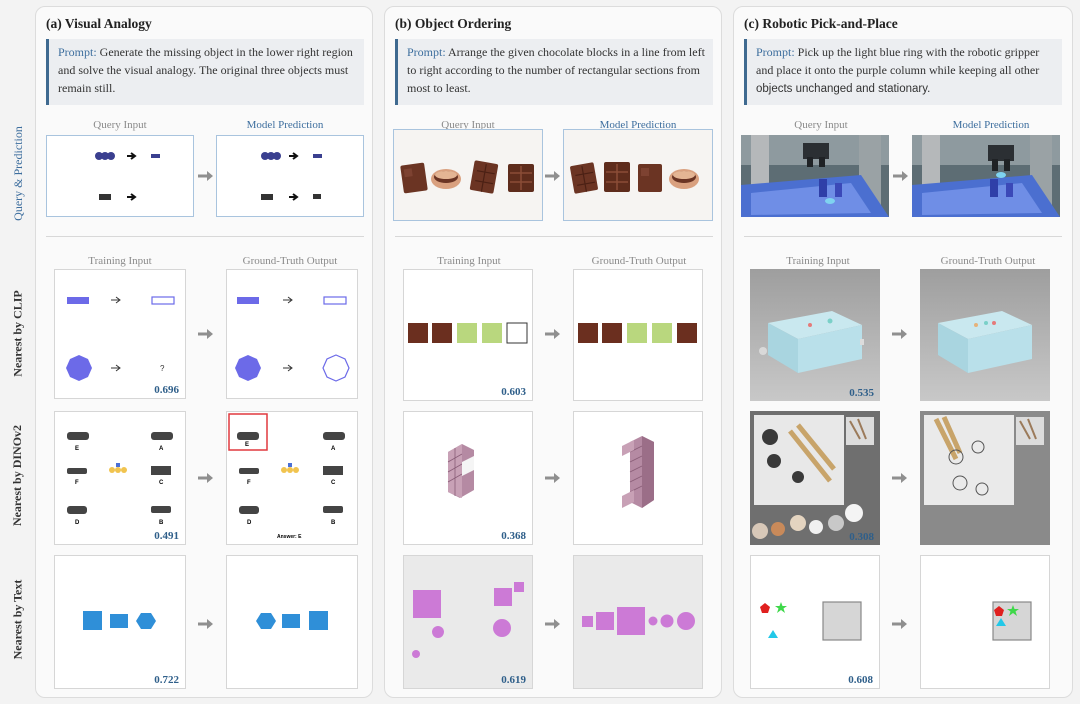  I want to click on panel-title: (a) Visual Analogy, so click(99, 23).